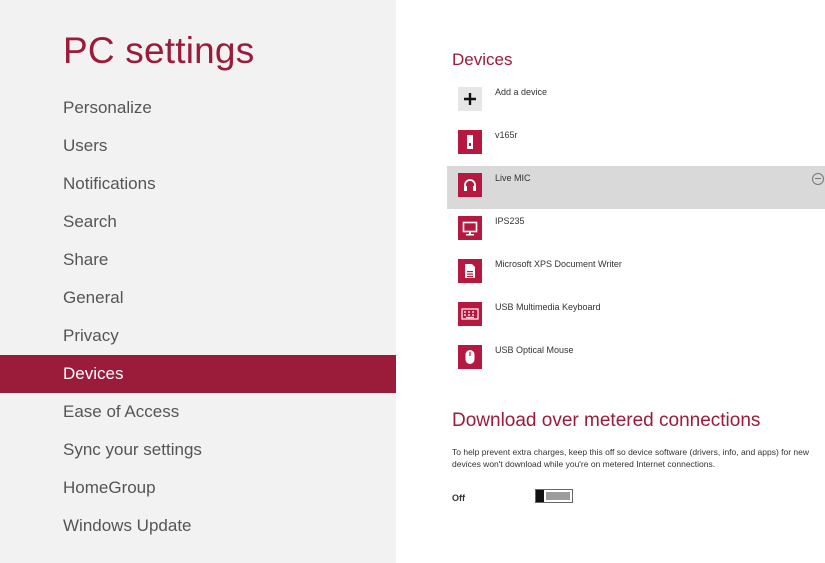  Describe the element at coordinates (638, 273) in the screenshot. I see `device-item-xps-writer: Microsoft XPS Document Writer` at that location.